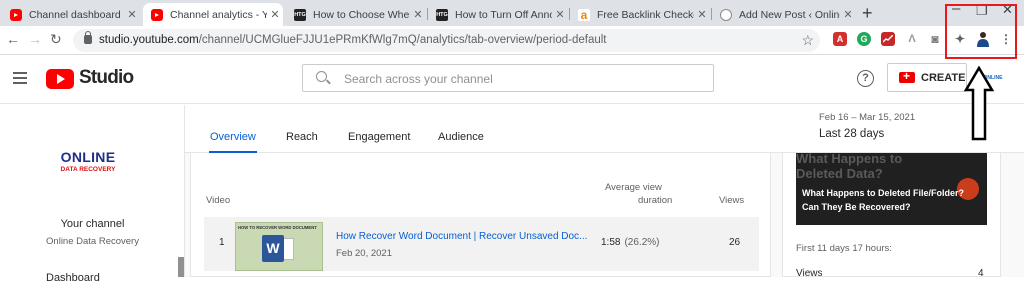 This screenshot has width=1024, height=284. What do you see at coordinates (92, 224) in the screenshot?
I see `your-channel-label: Your channel` at bounding box center [92, 224].